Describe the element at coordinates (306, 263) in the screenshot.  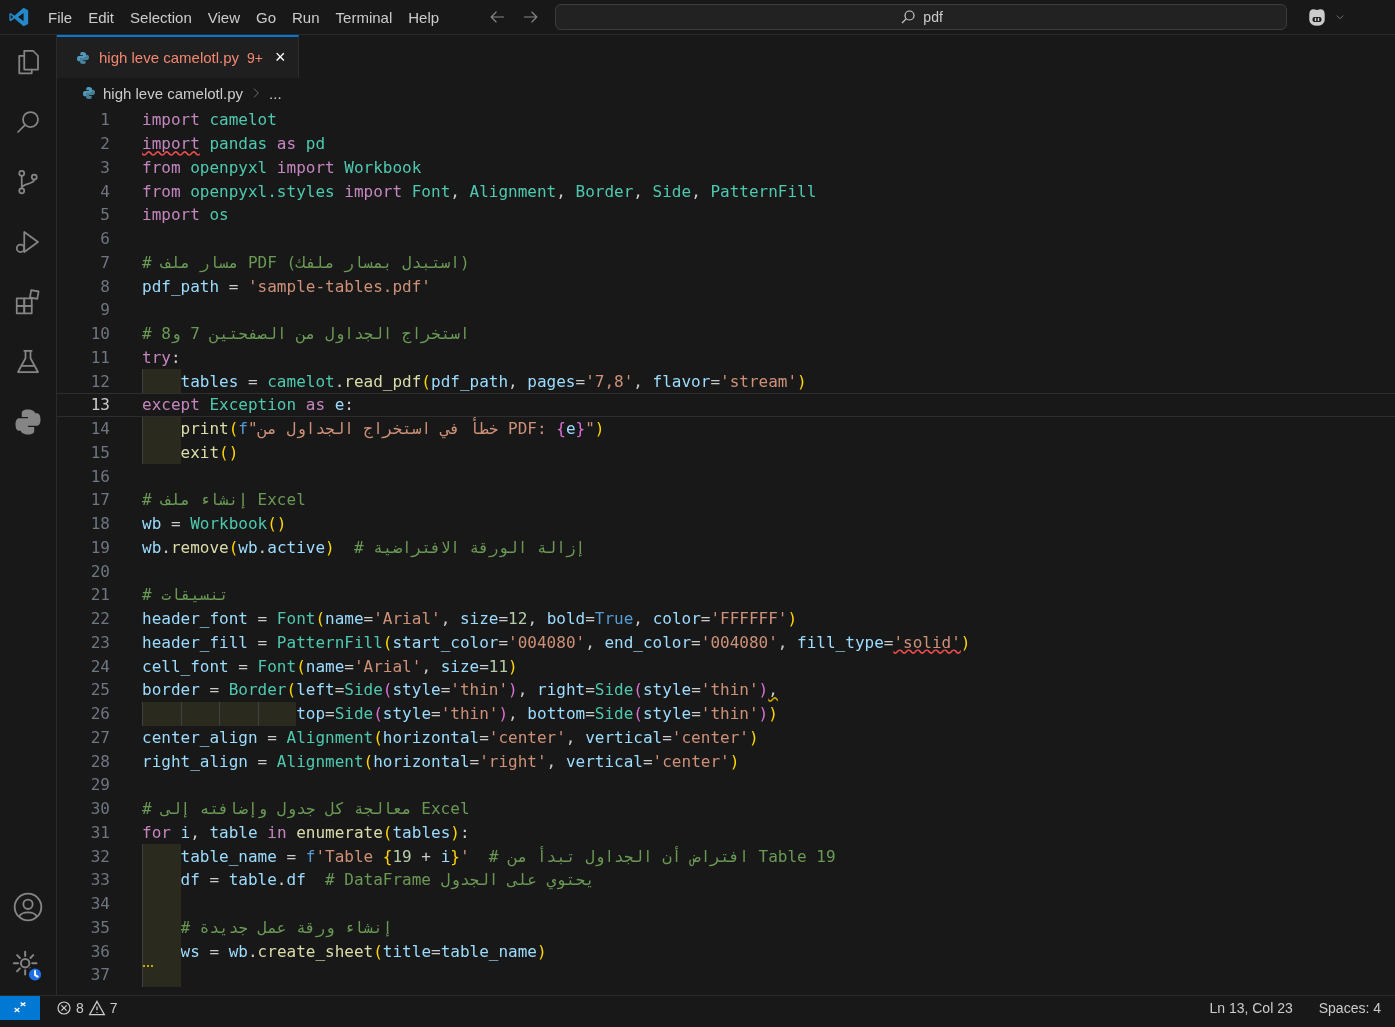
I see `code-line: # مسار ملف PDF (استبدل بمسار ملفك)` at that location.